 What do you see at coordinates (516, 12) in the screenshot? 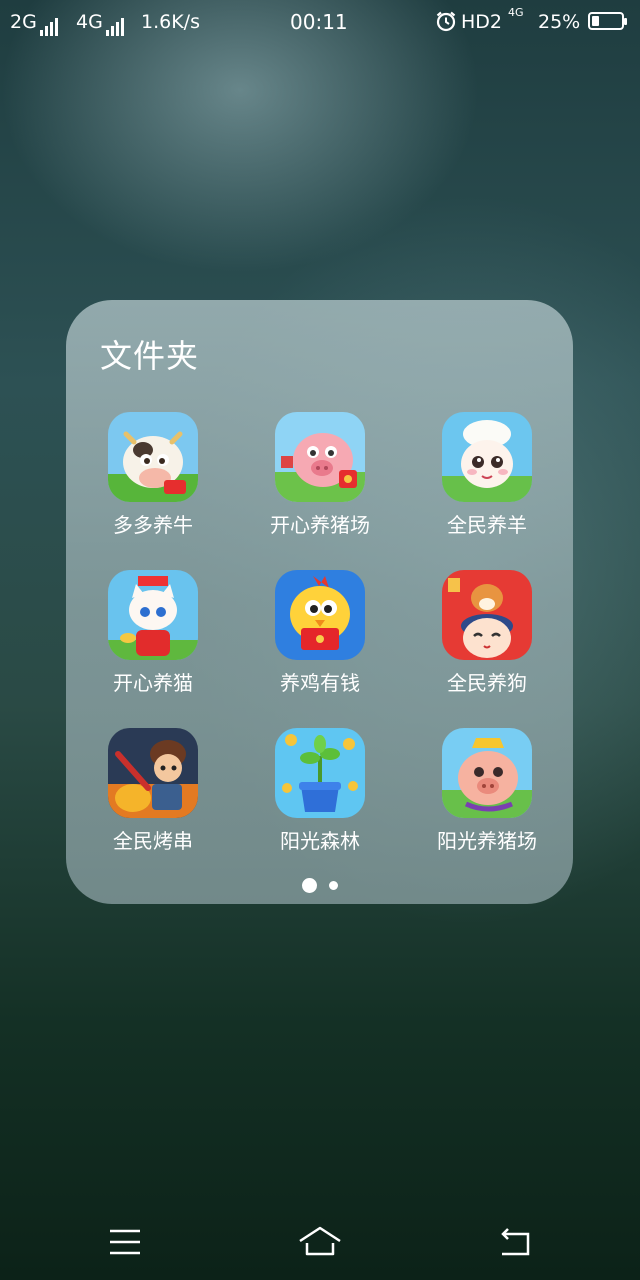
I see `network-type-3: 4G` at bounding box center [516, 12].